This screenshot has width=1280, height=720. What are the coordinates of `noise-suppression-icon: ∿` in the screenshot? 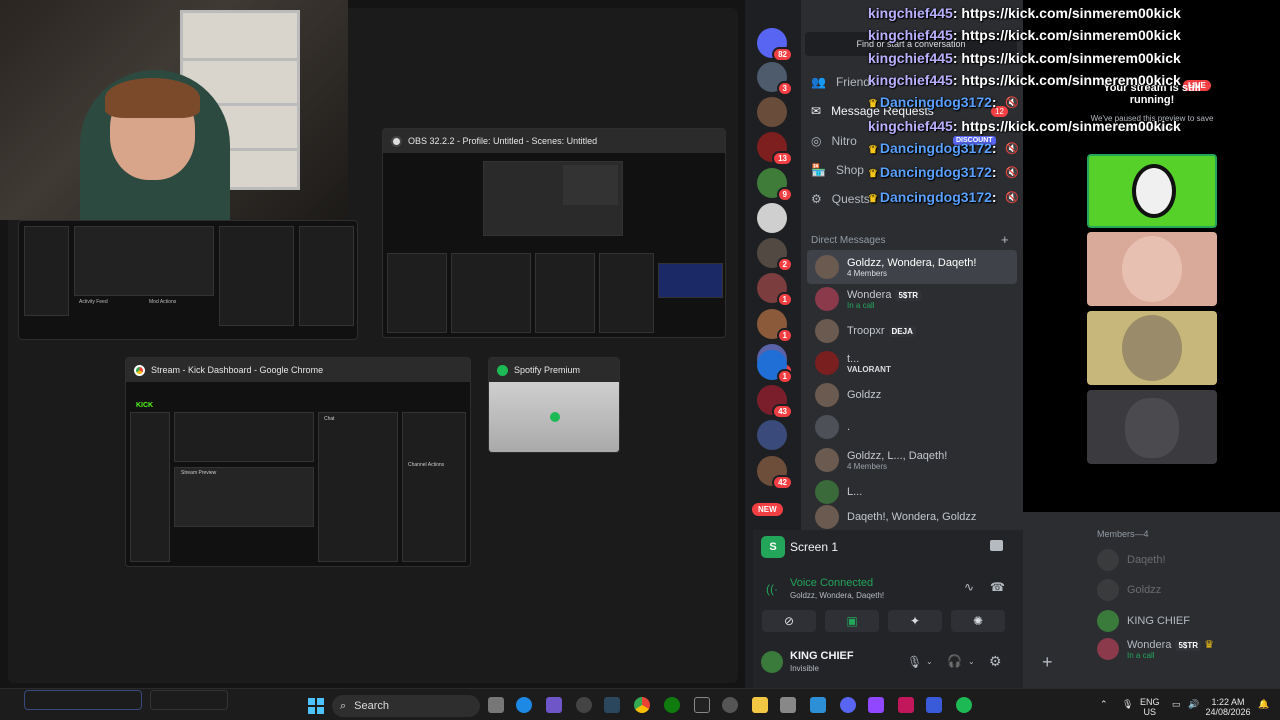 It's located at (969, 587).